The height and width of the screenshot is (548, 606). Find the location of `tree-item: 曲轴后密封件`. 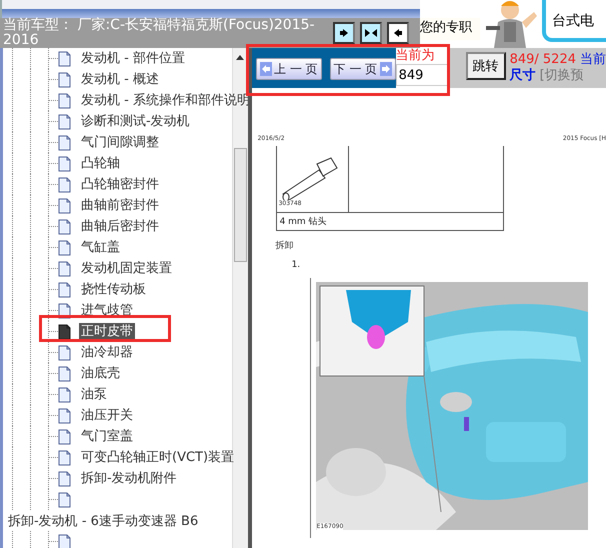

tree-item: 曲轴后密封件 is located at coordinates (120, 226).